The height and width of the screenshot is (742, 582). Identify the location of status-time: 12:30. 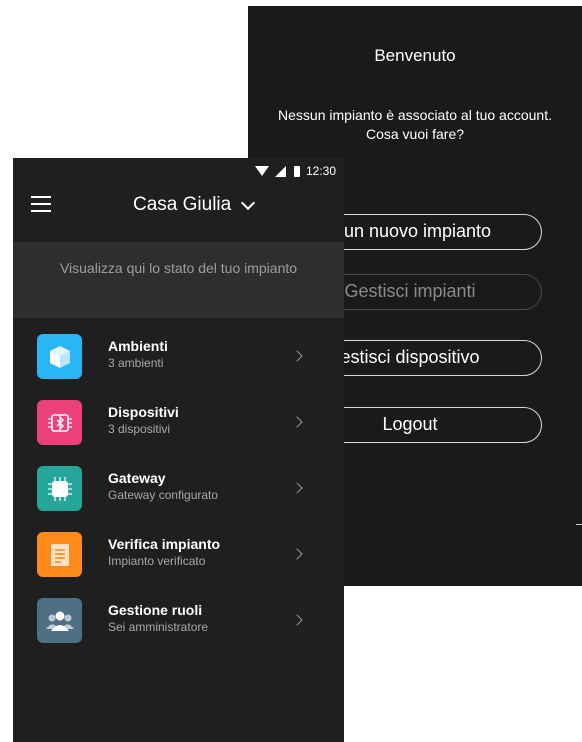
(320, 171).